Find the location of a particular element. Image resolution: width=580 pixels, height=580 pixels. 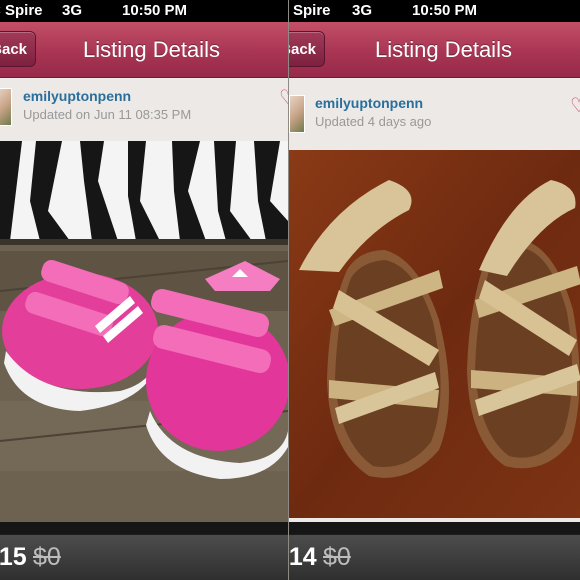

price-bar: $14 $0 is located at coordinates (434, 557).